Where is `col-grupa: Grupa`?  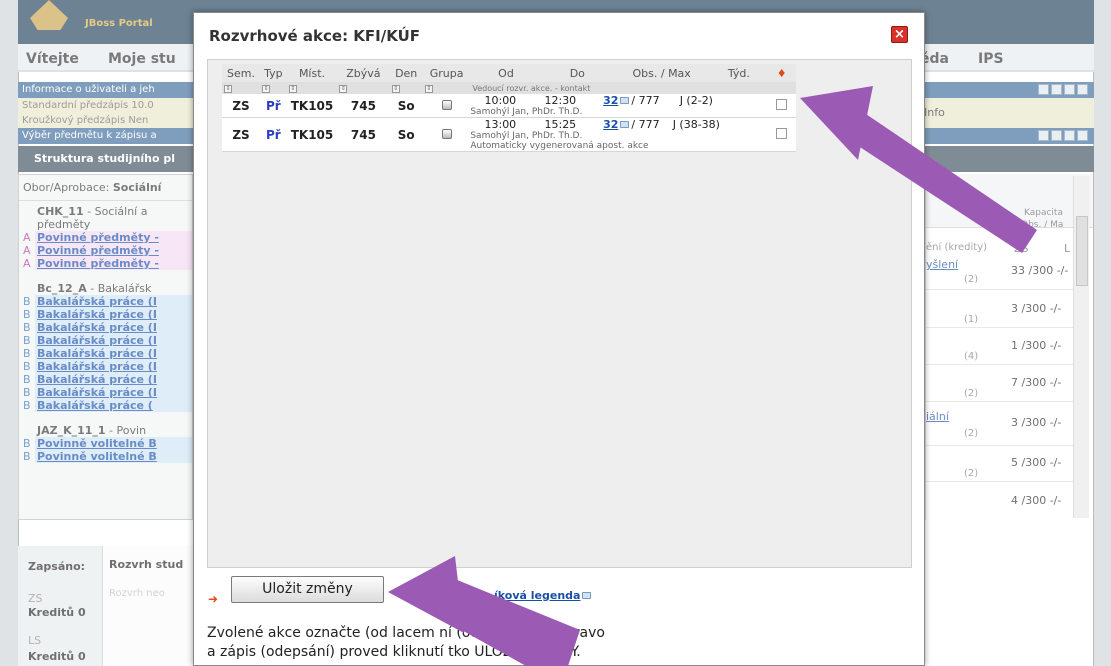
col-grupa: Grupa is located at coordinates (446, 73).